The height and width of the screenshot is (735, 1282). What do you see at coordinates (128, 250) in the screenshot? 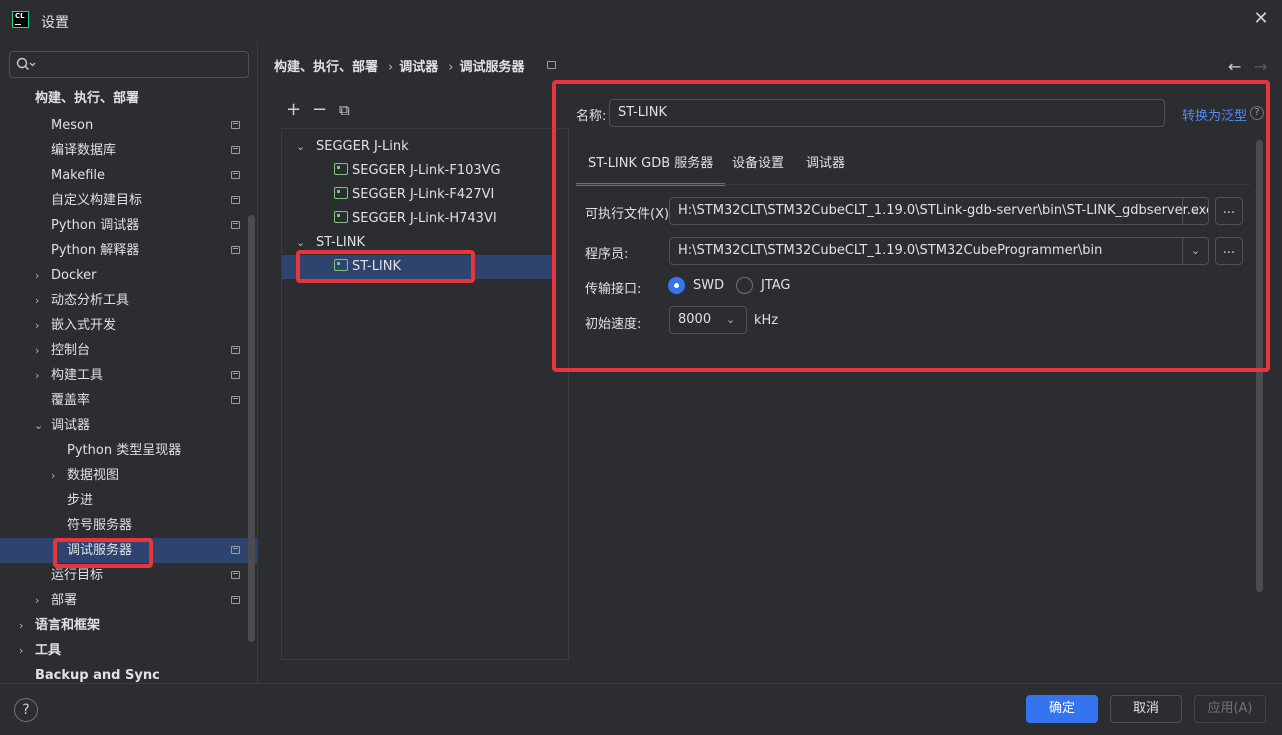
I see `tree-item-python-interpreter: Python 解释器` at bounding box center [128, 250].